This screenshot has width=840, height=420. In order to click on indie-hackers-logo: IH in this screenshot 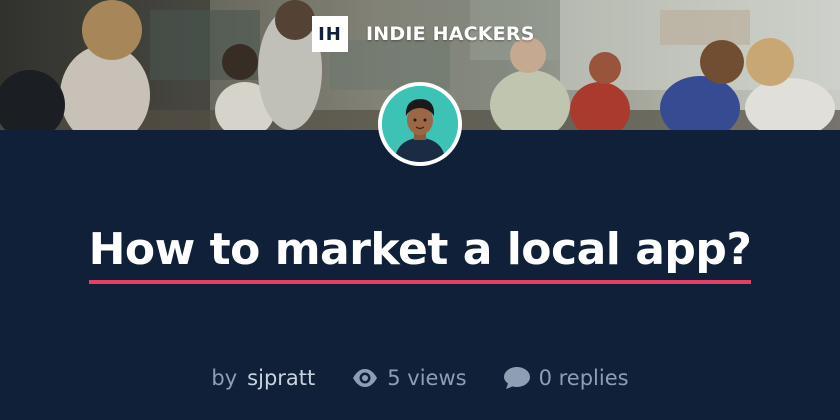, I will do `click(330, 34)`.